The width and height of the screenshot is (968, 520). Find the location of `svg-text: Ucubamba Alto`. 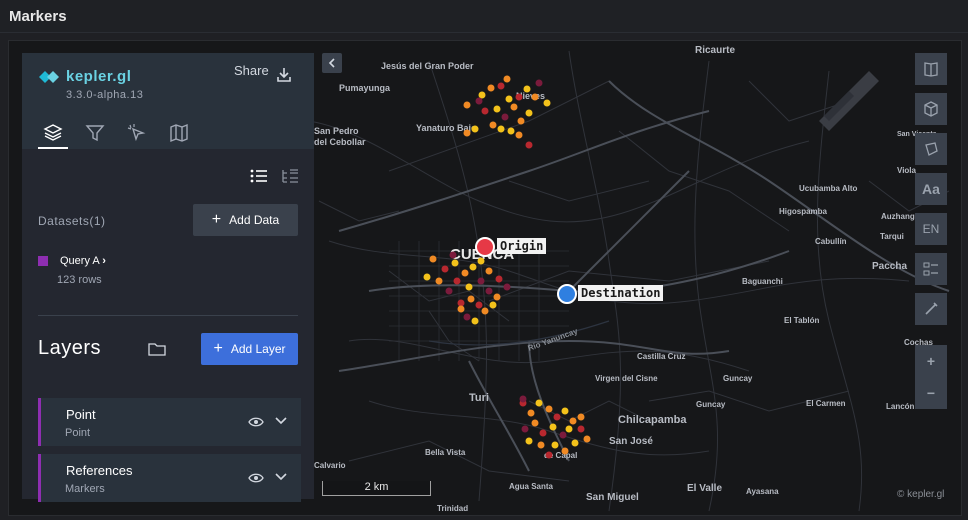

svg-text: Ucubamba Alto is located at coordinates (828, 188).